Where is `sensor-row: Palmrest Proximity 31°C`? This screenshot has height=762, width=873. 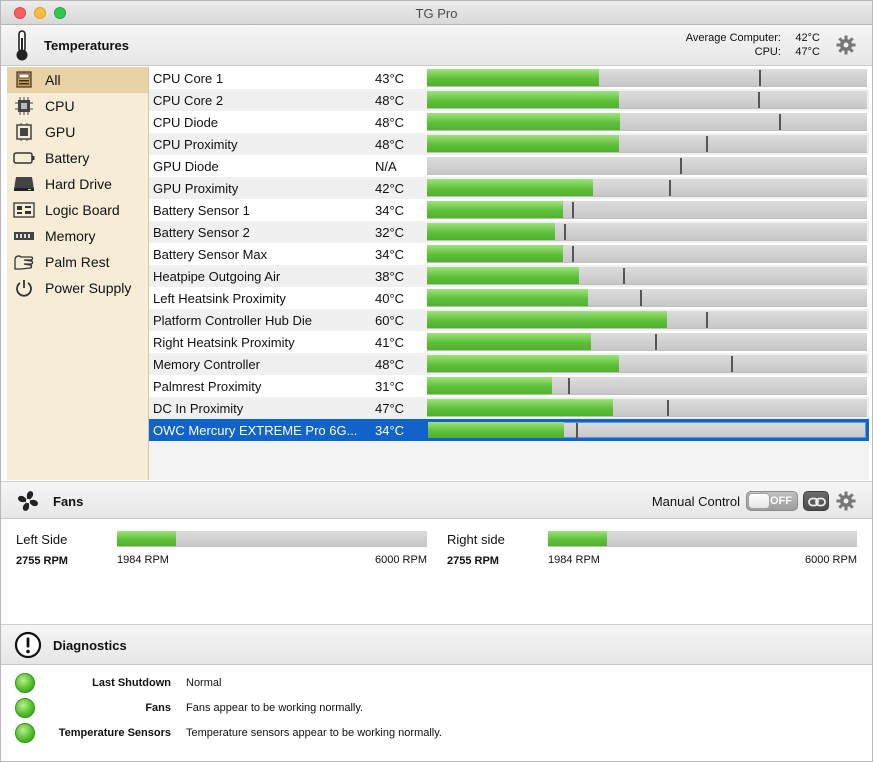 sensor-row: Palmrest Proximity 31°C is located at coordinates (509, 386).